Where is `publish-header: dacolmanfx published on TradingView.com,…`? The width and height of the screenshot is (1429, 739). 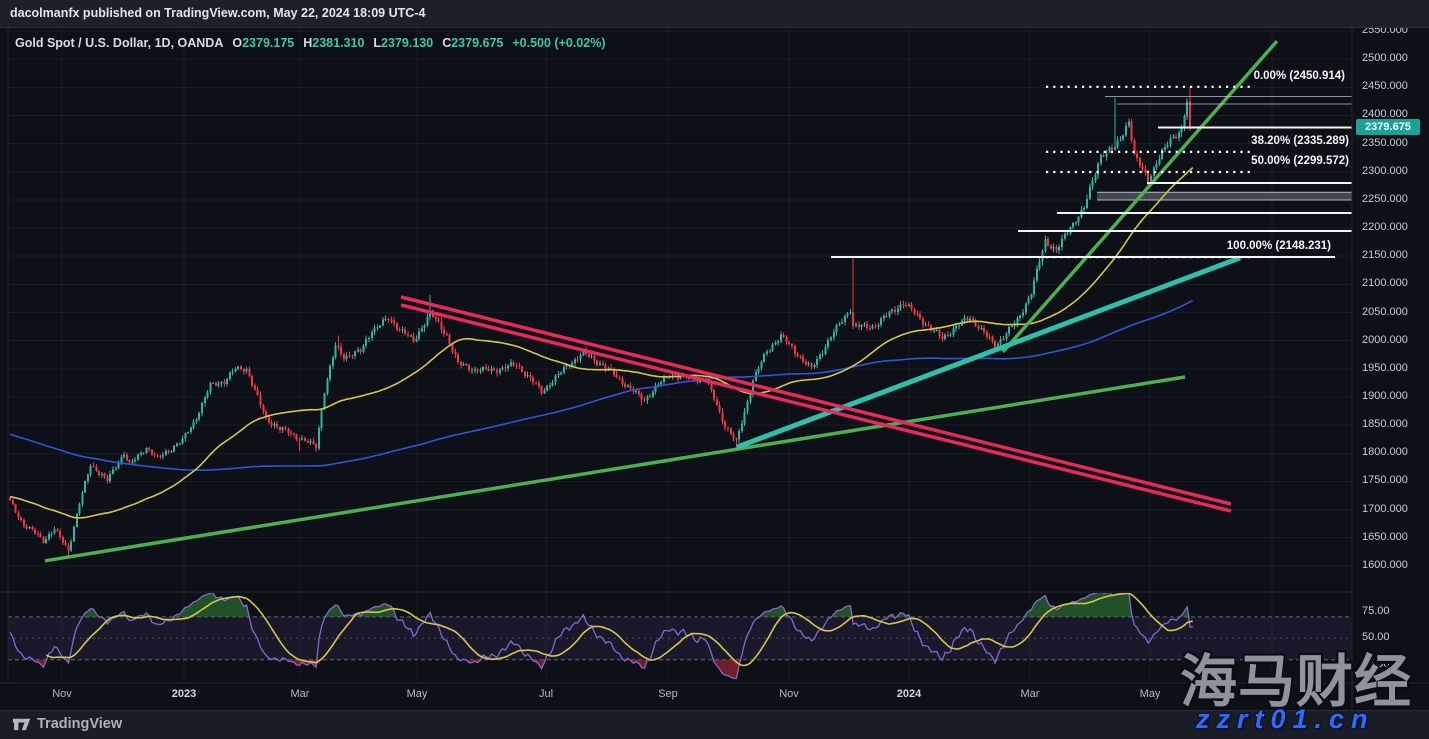 publish-header: dacolmanfx published on TradingView.com,… is located at coordinates (714, 14).